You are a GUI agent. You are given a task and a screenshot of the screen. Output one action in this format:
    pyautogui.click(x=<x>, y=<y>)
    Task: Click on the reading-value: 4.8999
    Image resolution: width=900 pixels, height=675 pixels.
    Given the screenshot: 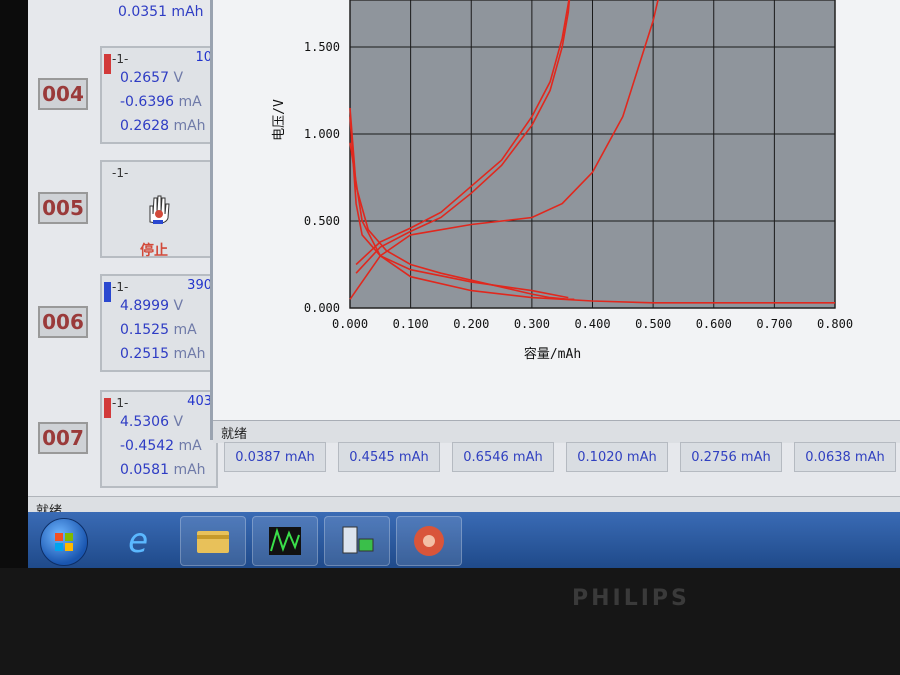 What is the action you would take?
    pyautogui.click(x=144, y=306)
    